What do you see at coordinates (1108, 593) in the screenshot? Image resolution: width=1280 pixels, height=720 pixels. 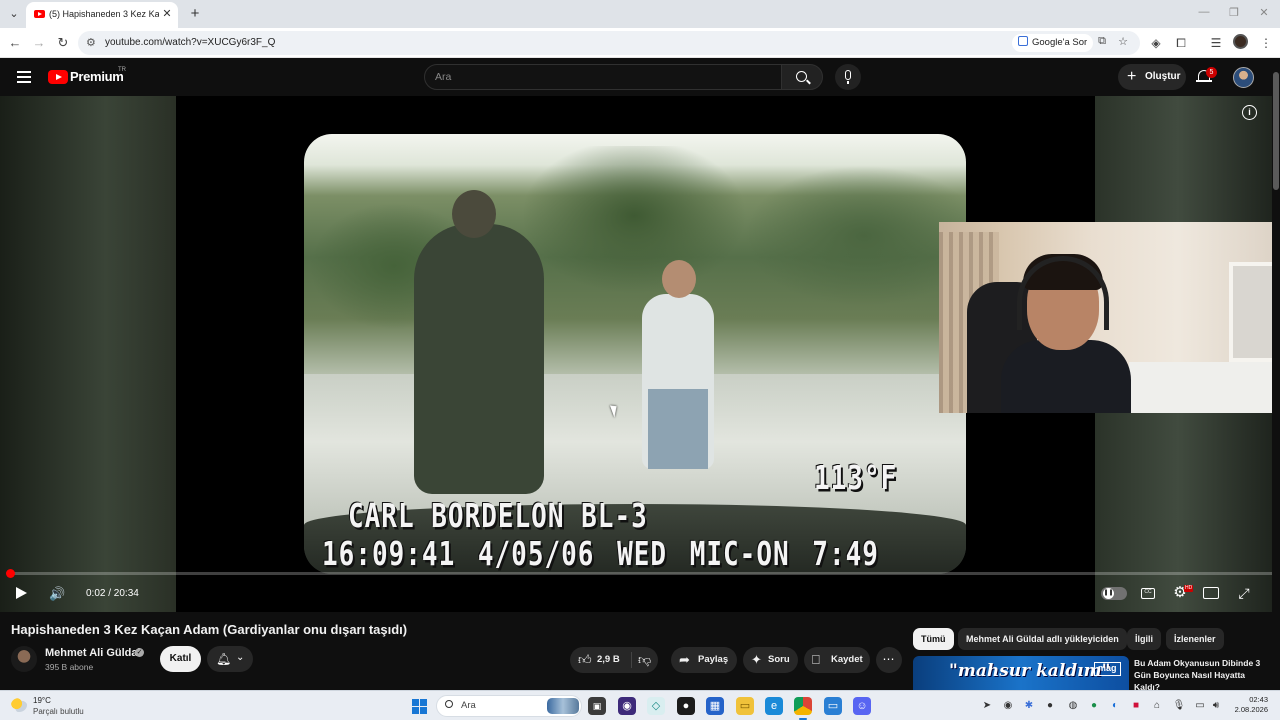 I see `pause-icon: ❚❚` at bounding box center [1108, 593].